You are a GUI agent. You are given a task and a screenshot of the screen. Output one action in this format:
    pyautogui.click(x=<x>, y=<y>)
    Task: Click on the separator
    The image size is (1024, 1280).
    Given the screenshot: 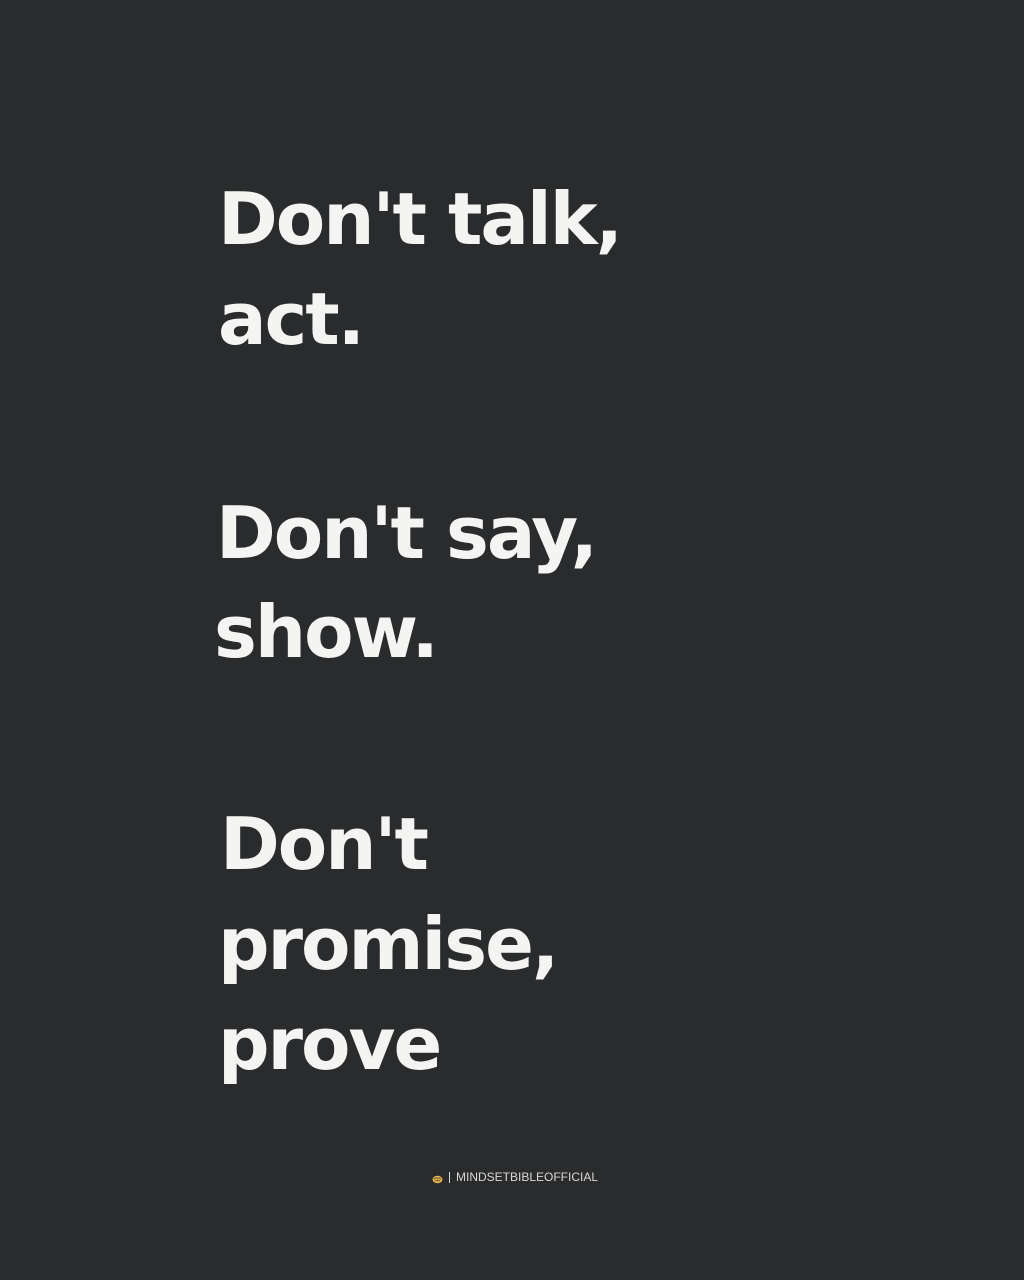 What is the action you would take?
    pyautogui.click(x=449, y=1177)
    